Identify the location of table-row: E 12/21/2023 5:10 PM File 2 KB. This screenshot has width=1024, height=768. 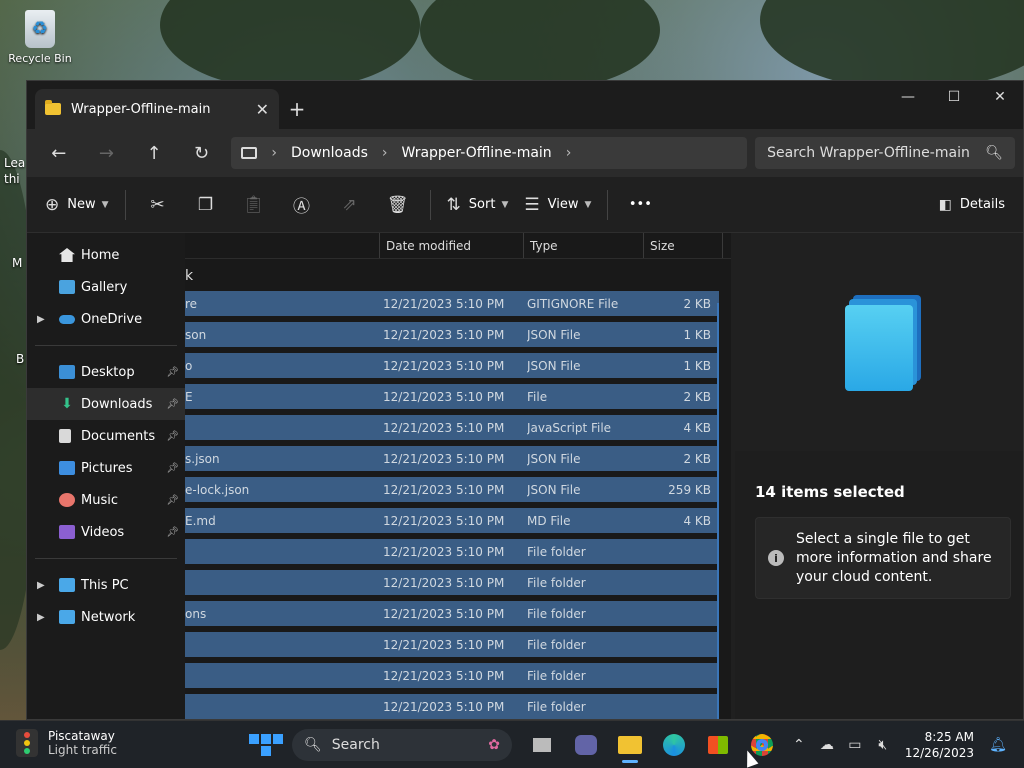
(452, 396).